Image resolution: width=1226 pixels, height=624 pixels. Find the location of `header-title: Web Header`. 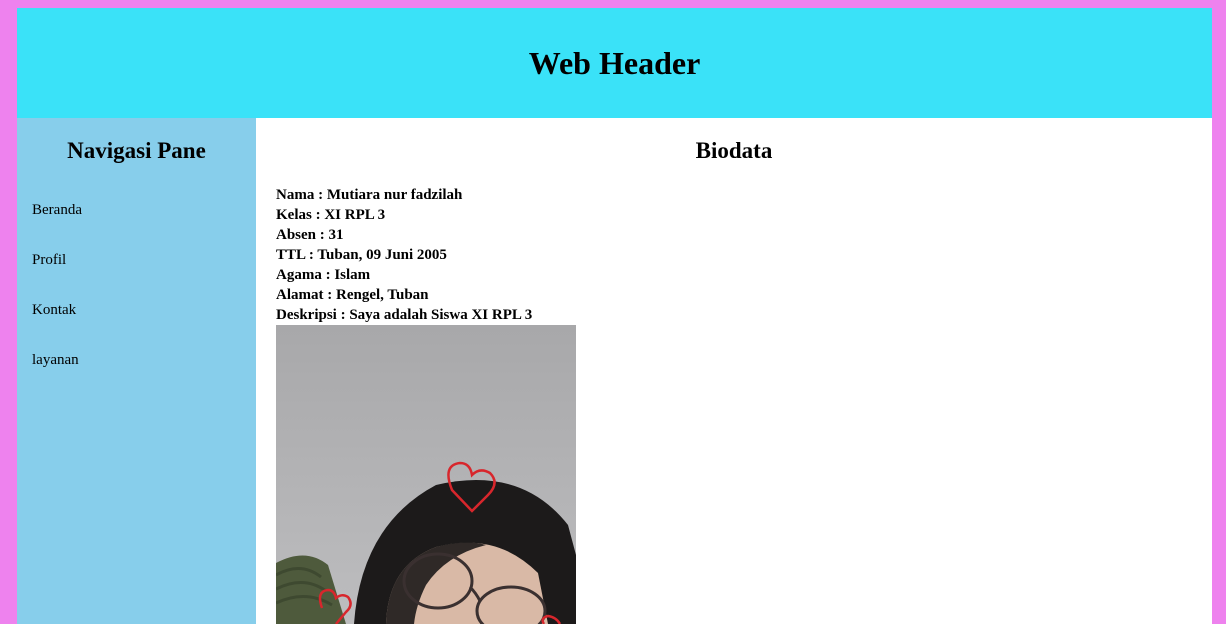

header-title: Web Header is located at coordinates (614, 62).